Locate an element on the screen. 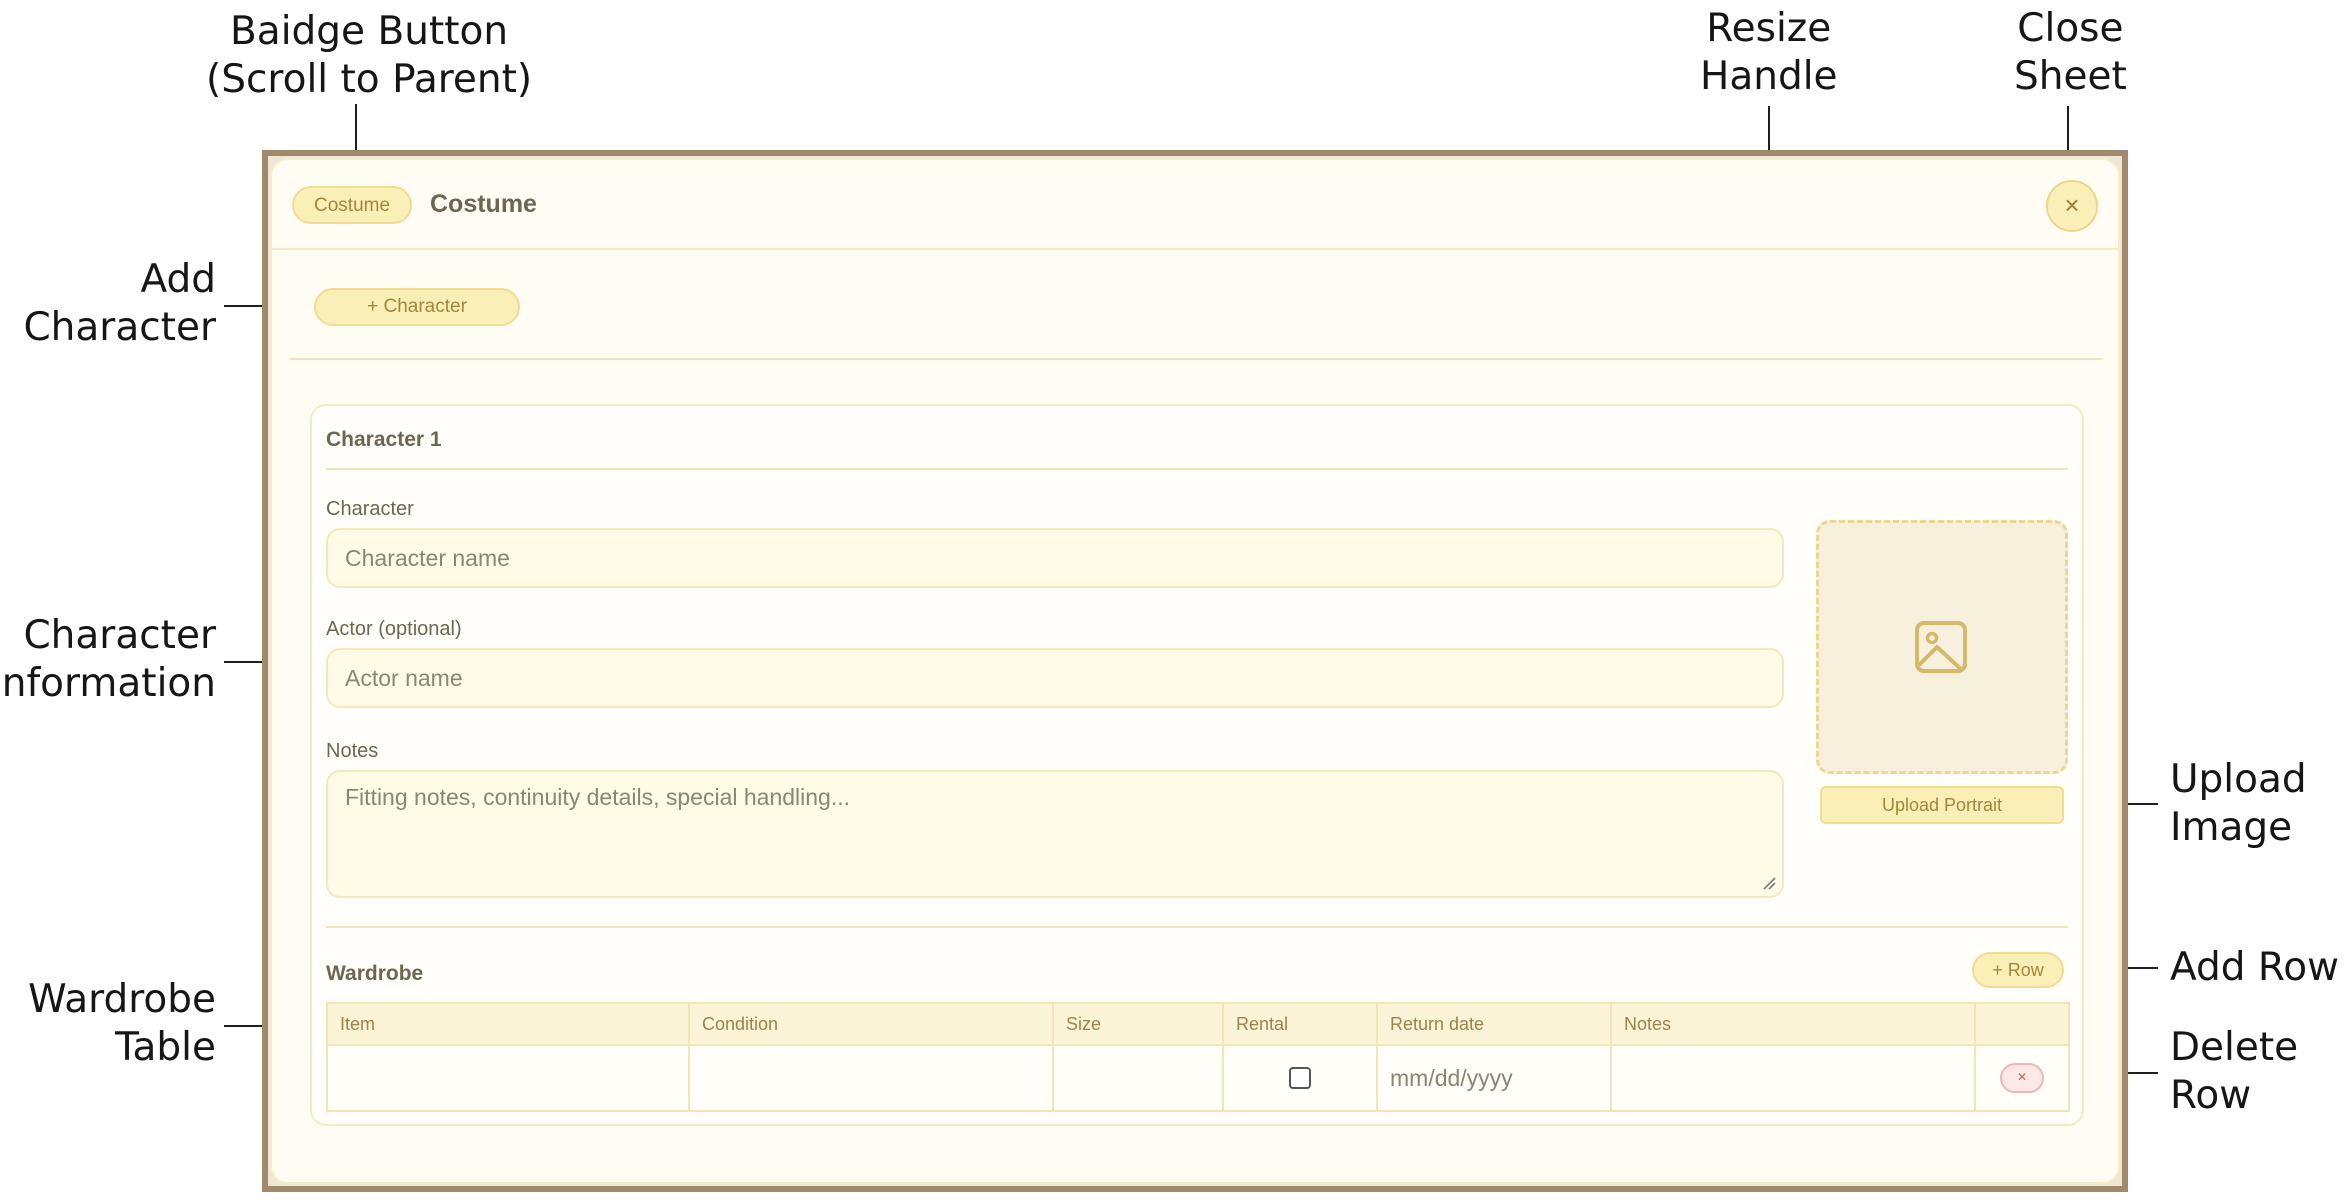 The image size is (2346, 1204). callout-line: Information is located at coordinates (108, 683).